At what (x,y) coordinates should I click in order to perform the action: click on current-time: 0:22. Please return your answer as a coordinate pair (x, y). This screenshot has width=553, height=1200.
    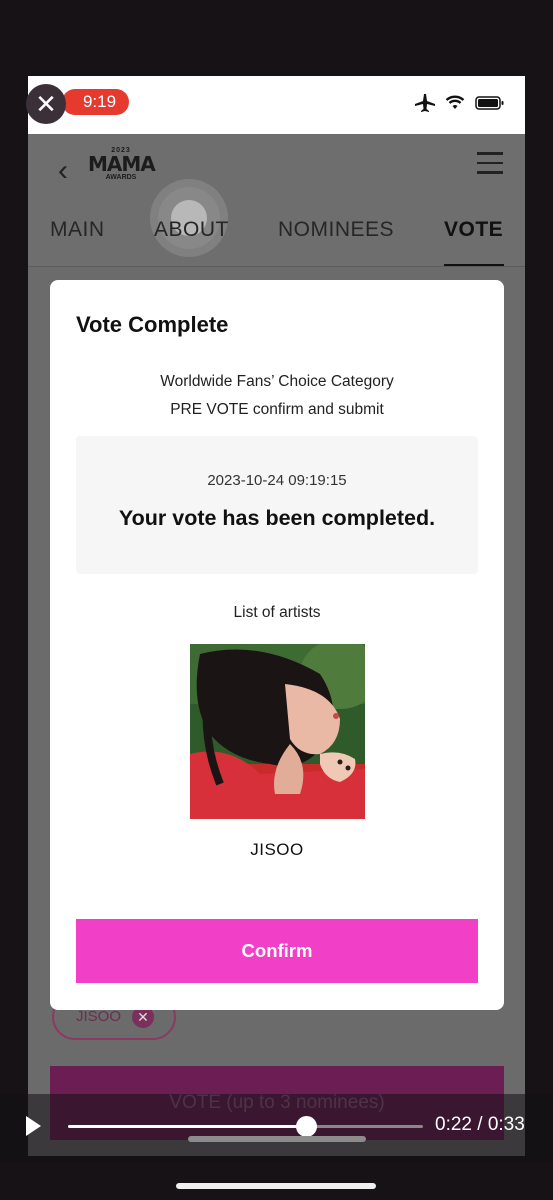
    Looking at the image, I should click on (453, 1124).